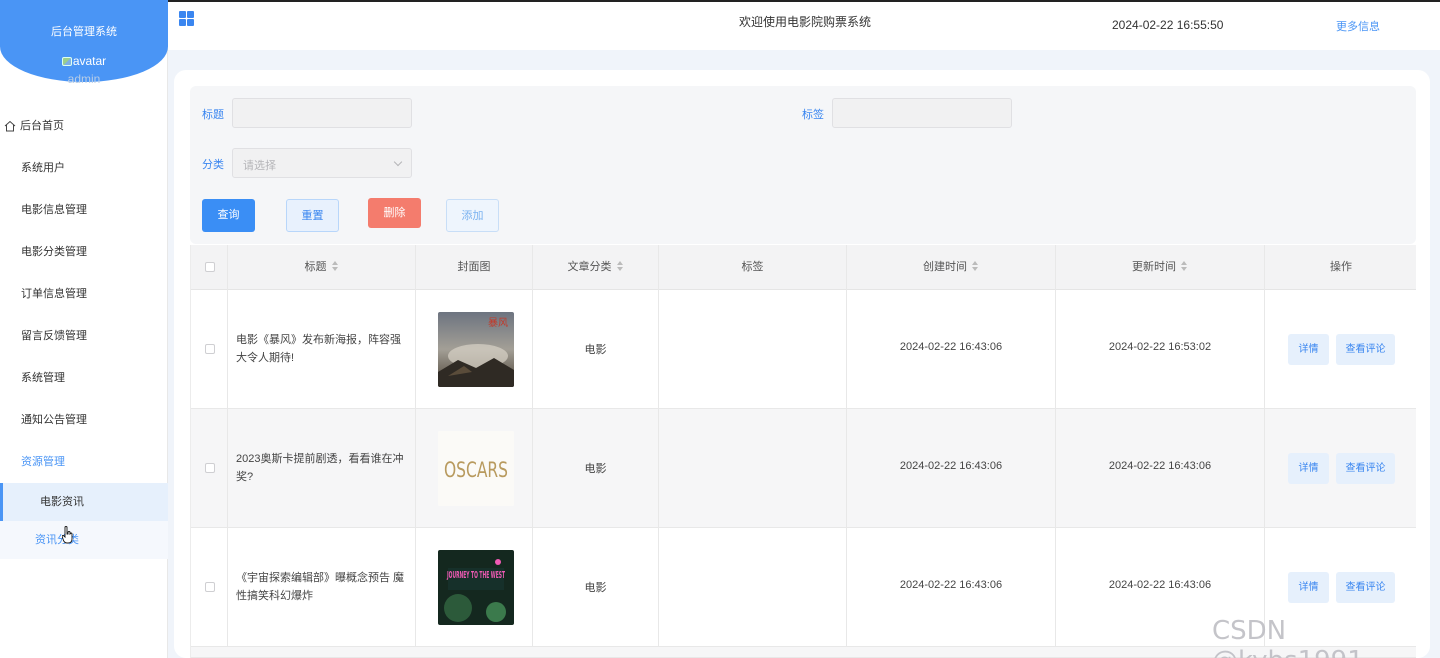 Image resolution: width=1440 pixels, height=658 pixels. Describe the element at coordinates (54, 294) in the screenshot. I see `sidebar-item-label: 订单信息管理` at that location.